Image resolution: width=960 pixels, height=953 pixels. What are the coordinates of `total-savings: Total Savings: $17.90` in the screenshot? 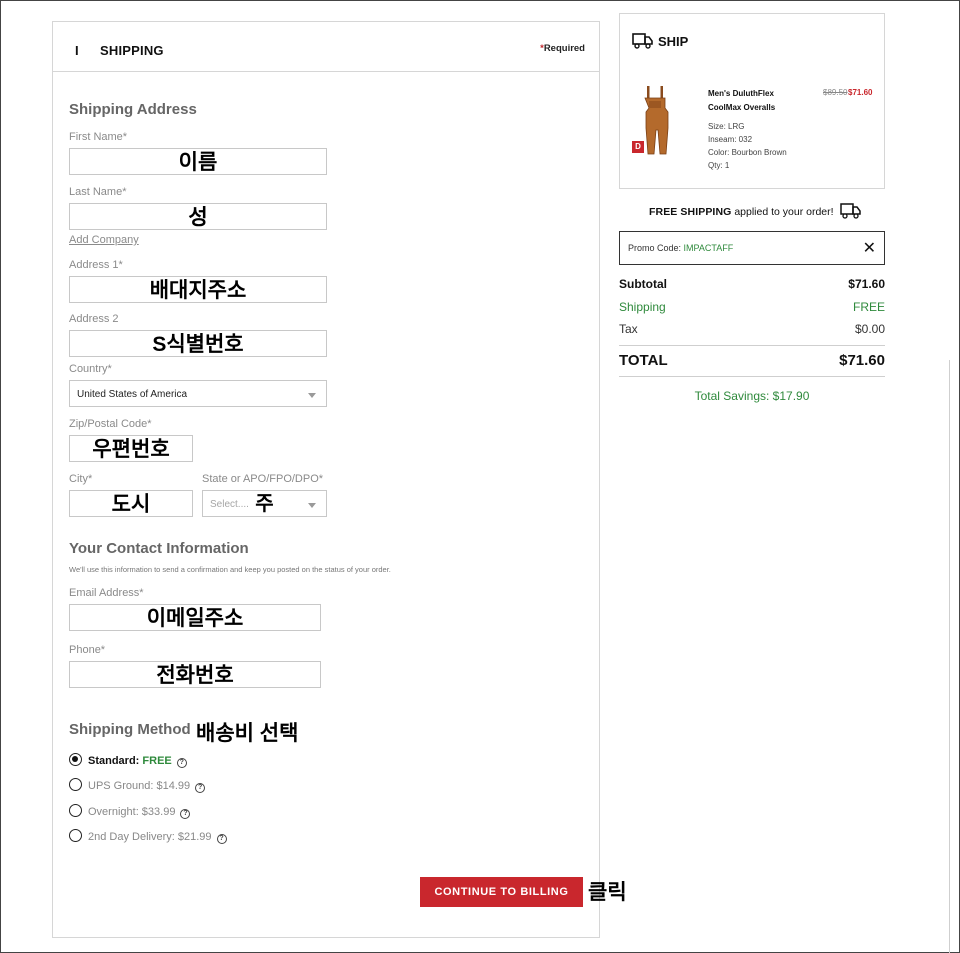 It's located at (752, 396).